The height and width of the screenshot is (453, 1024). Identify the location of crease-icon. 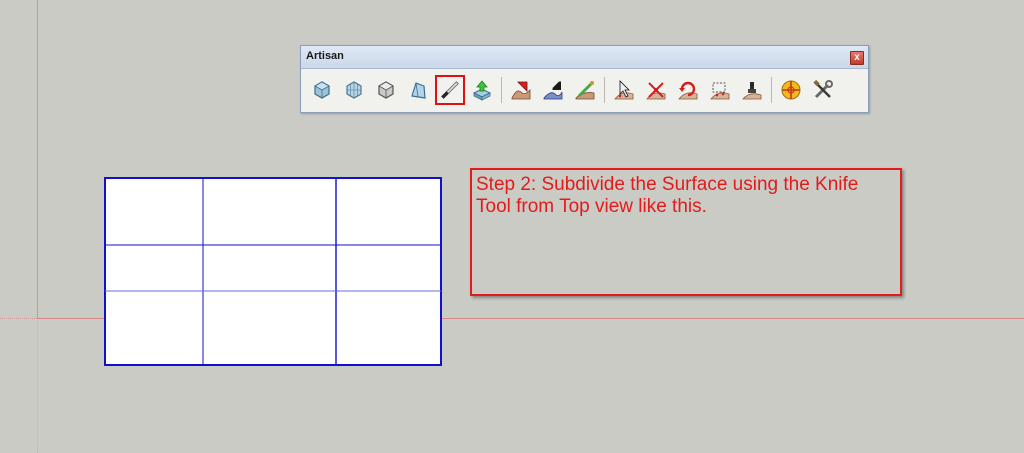
(418, 90).